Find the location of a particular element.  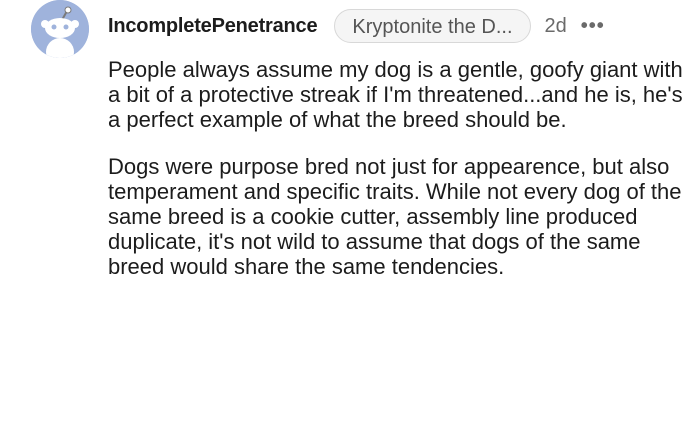

ellipsis-icon: ••• is located at coordinates (593, 26).